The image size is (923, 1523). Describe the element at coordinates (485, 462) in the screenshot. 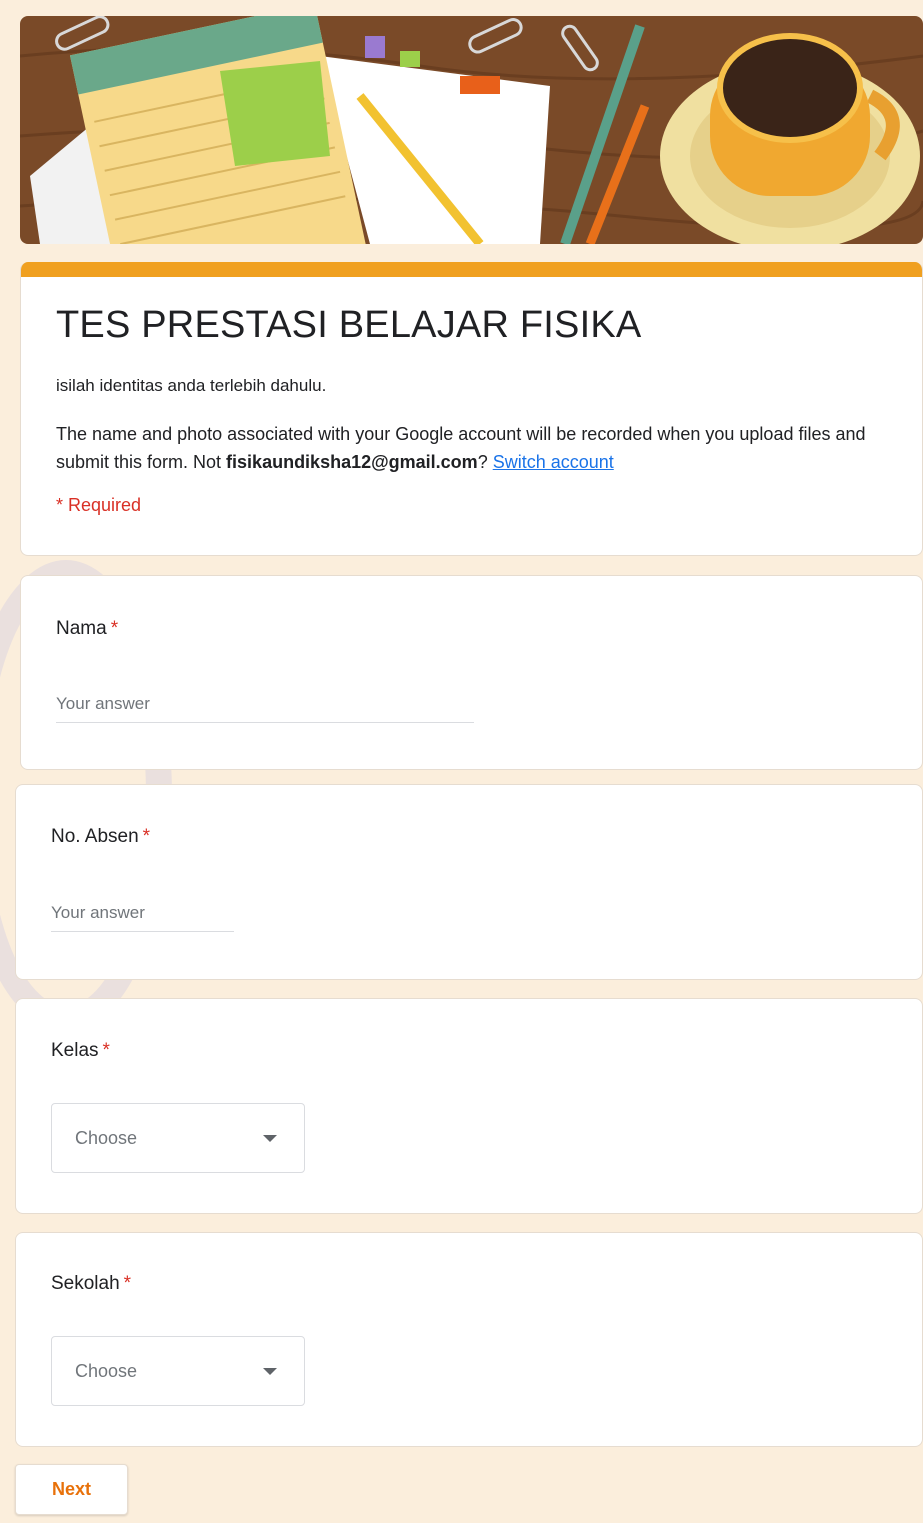

I see `account-notice-suffix: ?` at that location.